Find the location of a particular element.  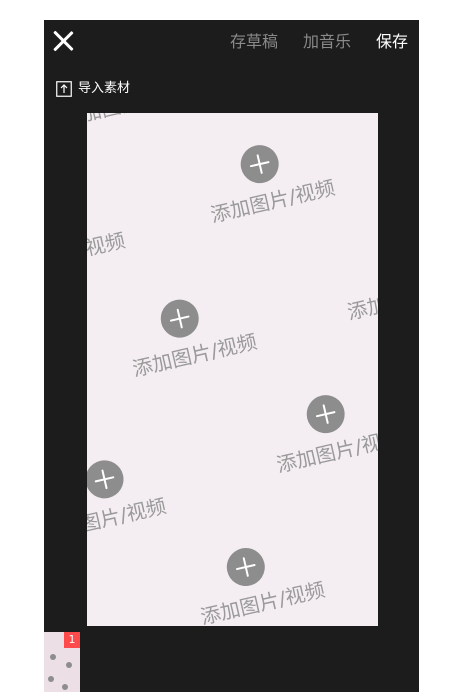

import-media-button: 导入素材 is located at coordinates (93, 89).